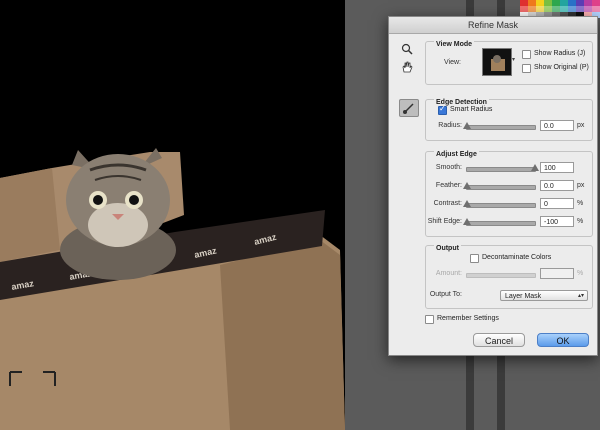  Describe the element at coordinates (471, 109) in the screenshot. I see `smart-radius-label: Smart Radius` at that location.